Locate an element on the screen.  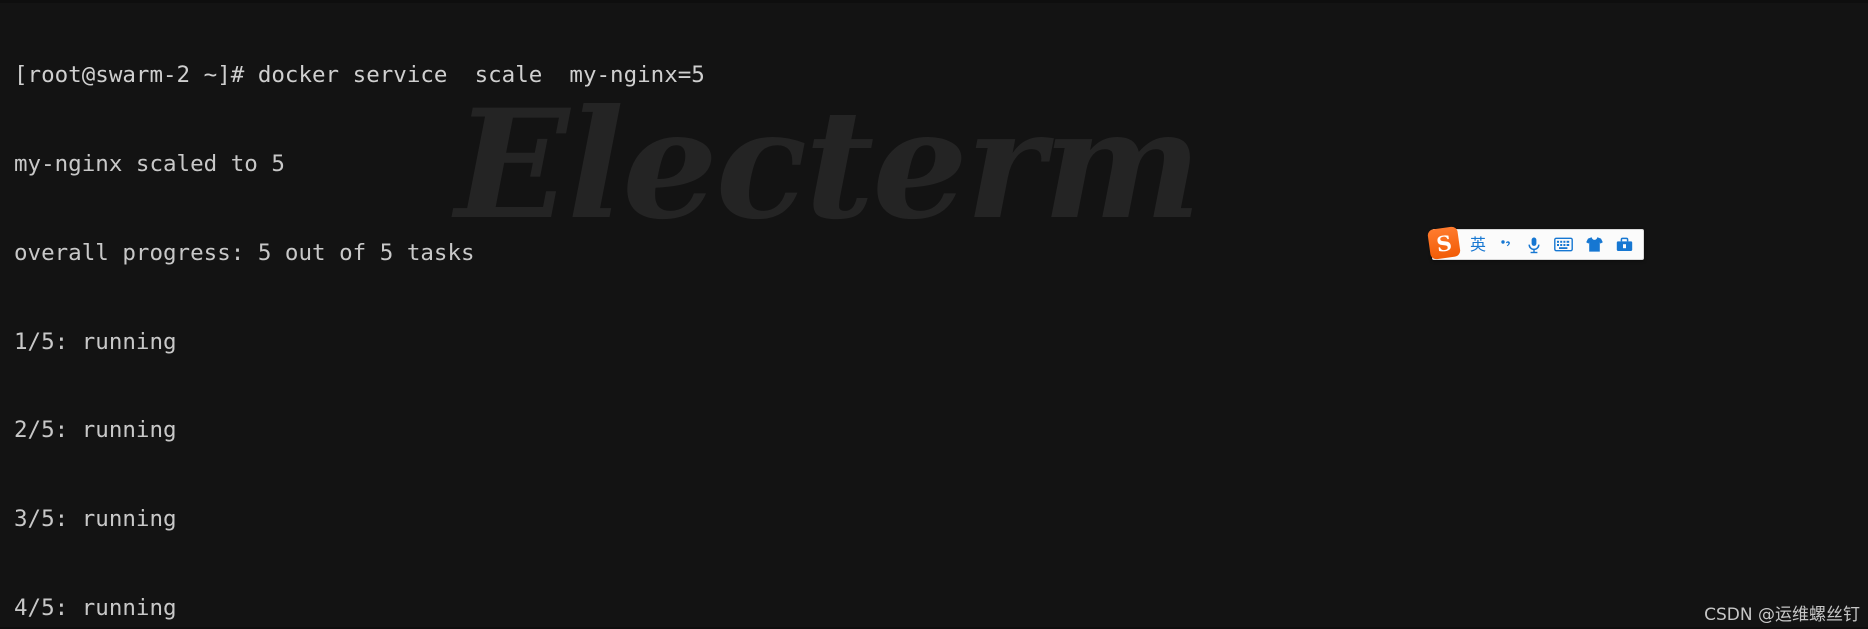
sogou-logo-icon: S is located at coordinates (1444, 243).